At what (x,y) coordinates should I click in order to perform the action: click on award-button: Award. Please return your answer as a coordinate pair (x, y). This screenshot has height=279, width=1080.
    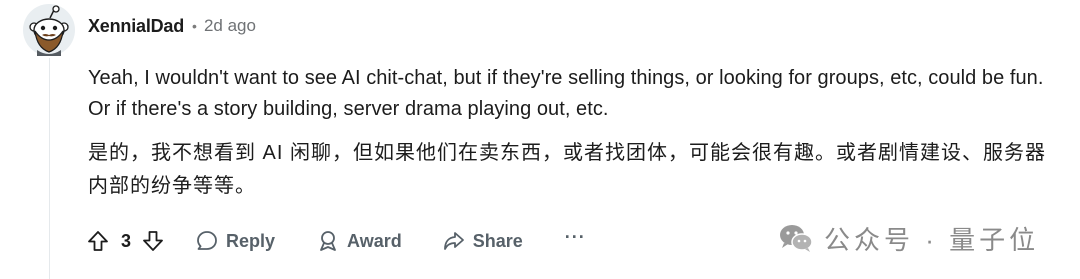
    Looking at the image, I should click on (358, 241).